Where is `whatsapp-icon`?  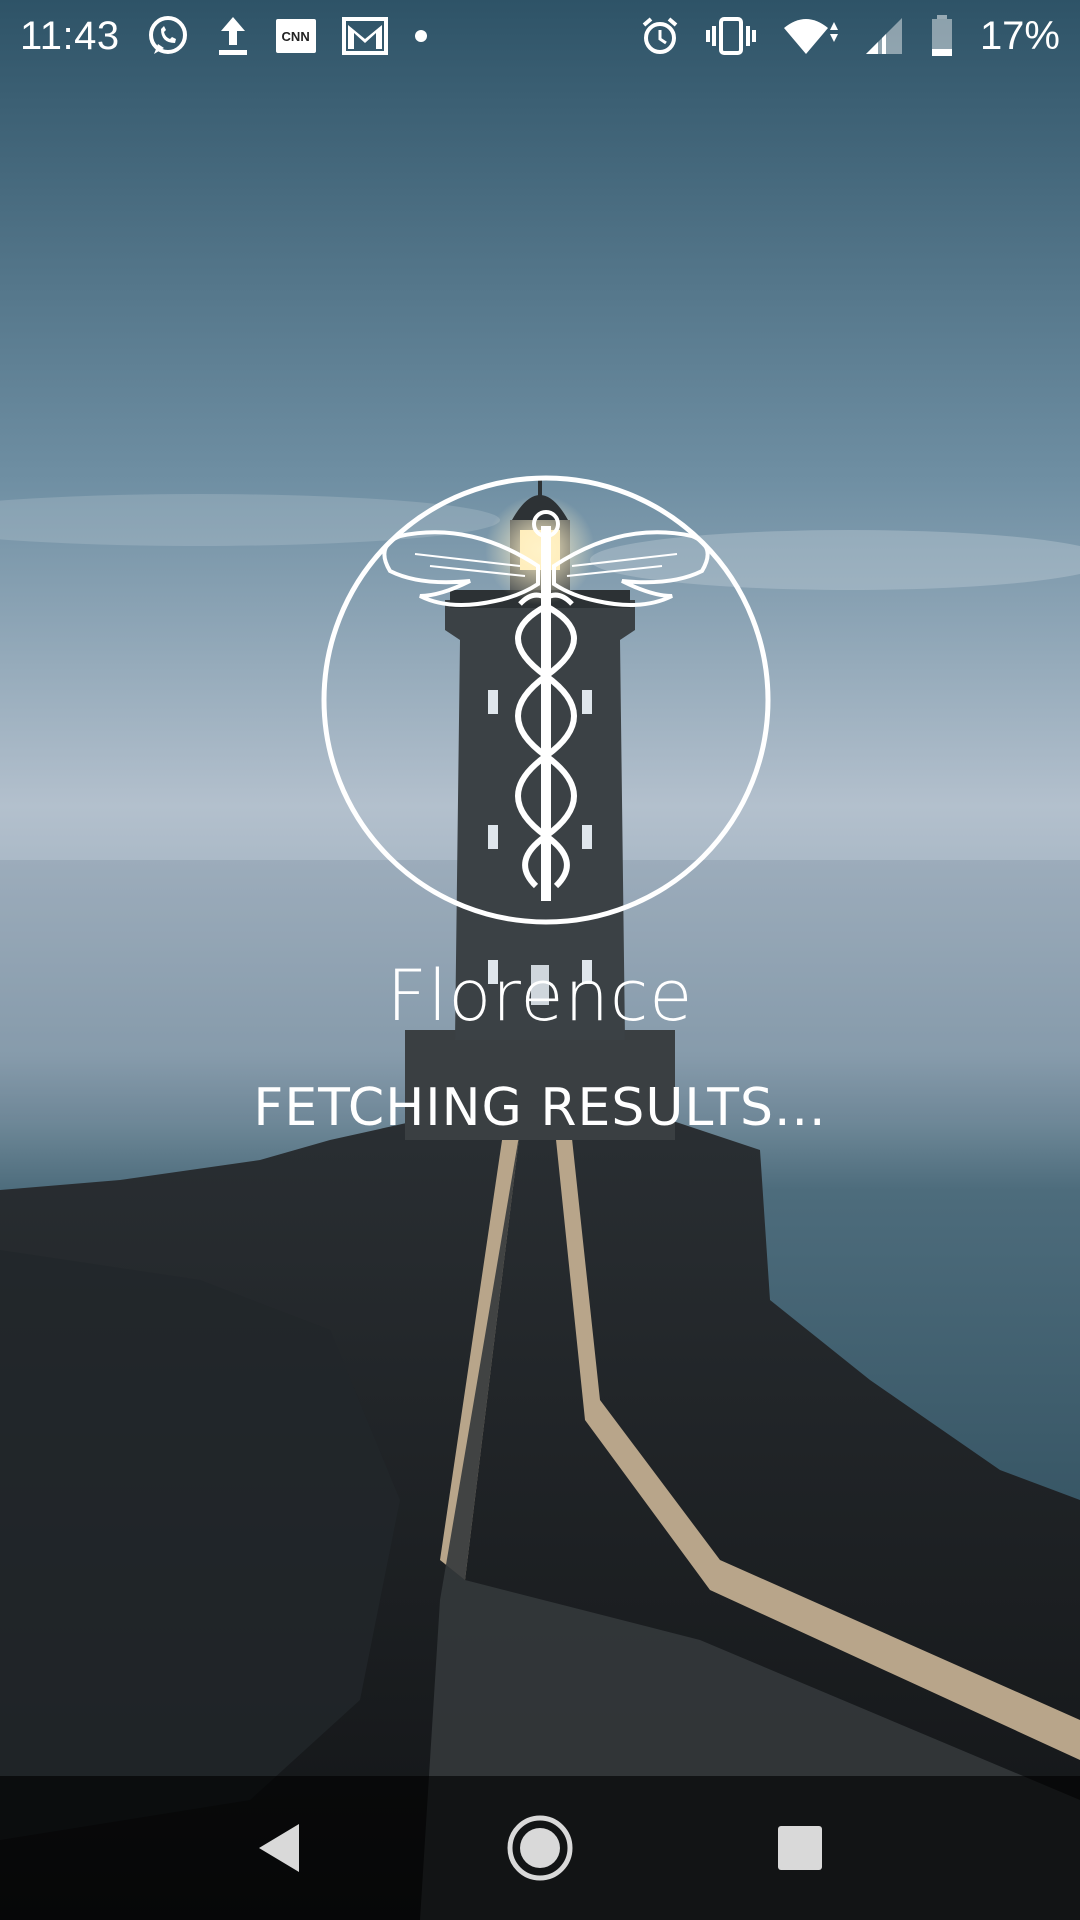
whatsapp-icon is located at coordinates (168, 36).